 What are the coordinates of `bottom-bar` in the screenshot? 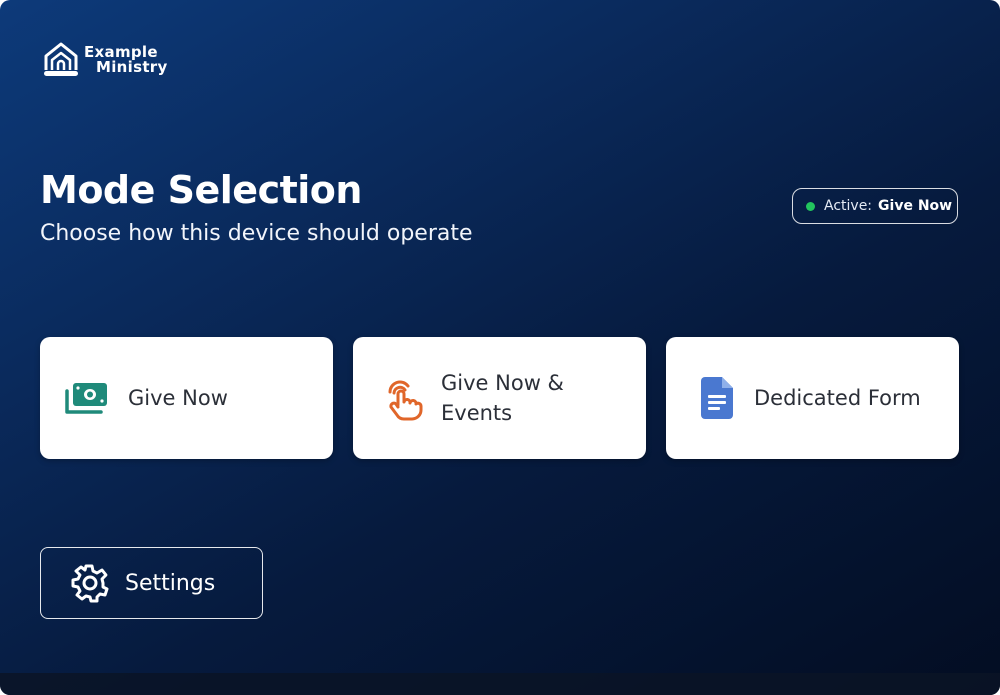 It's located at (500, 684).